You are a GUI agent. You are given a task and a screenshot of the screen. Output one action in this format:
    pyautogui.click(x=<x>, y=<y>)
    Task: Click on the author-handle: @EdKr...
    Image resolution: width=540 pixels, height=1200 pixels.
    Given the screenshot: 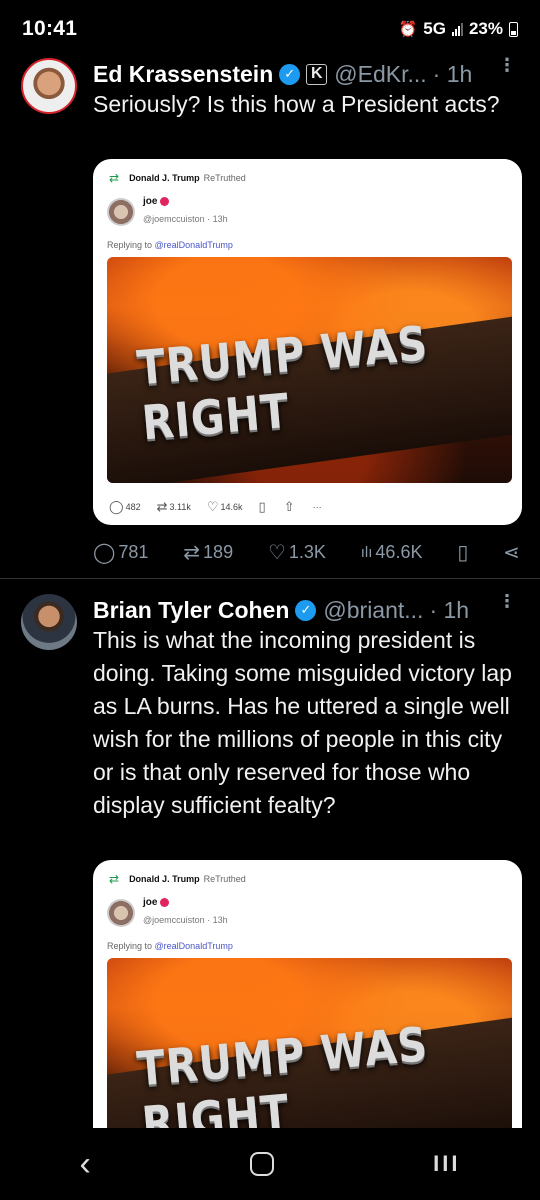 What is the action you would take?
    pyautogui.click(x=380, y=73)
    